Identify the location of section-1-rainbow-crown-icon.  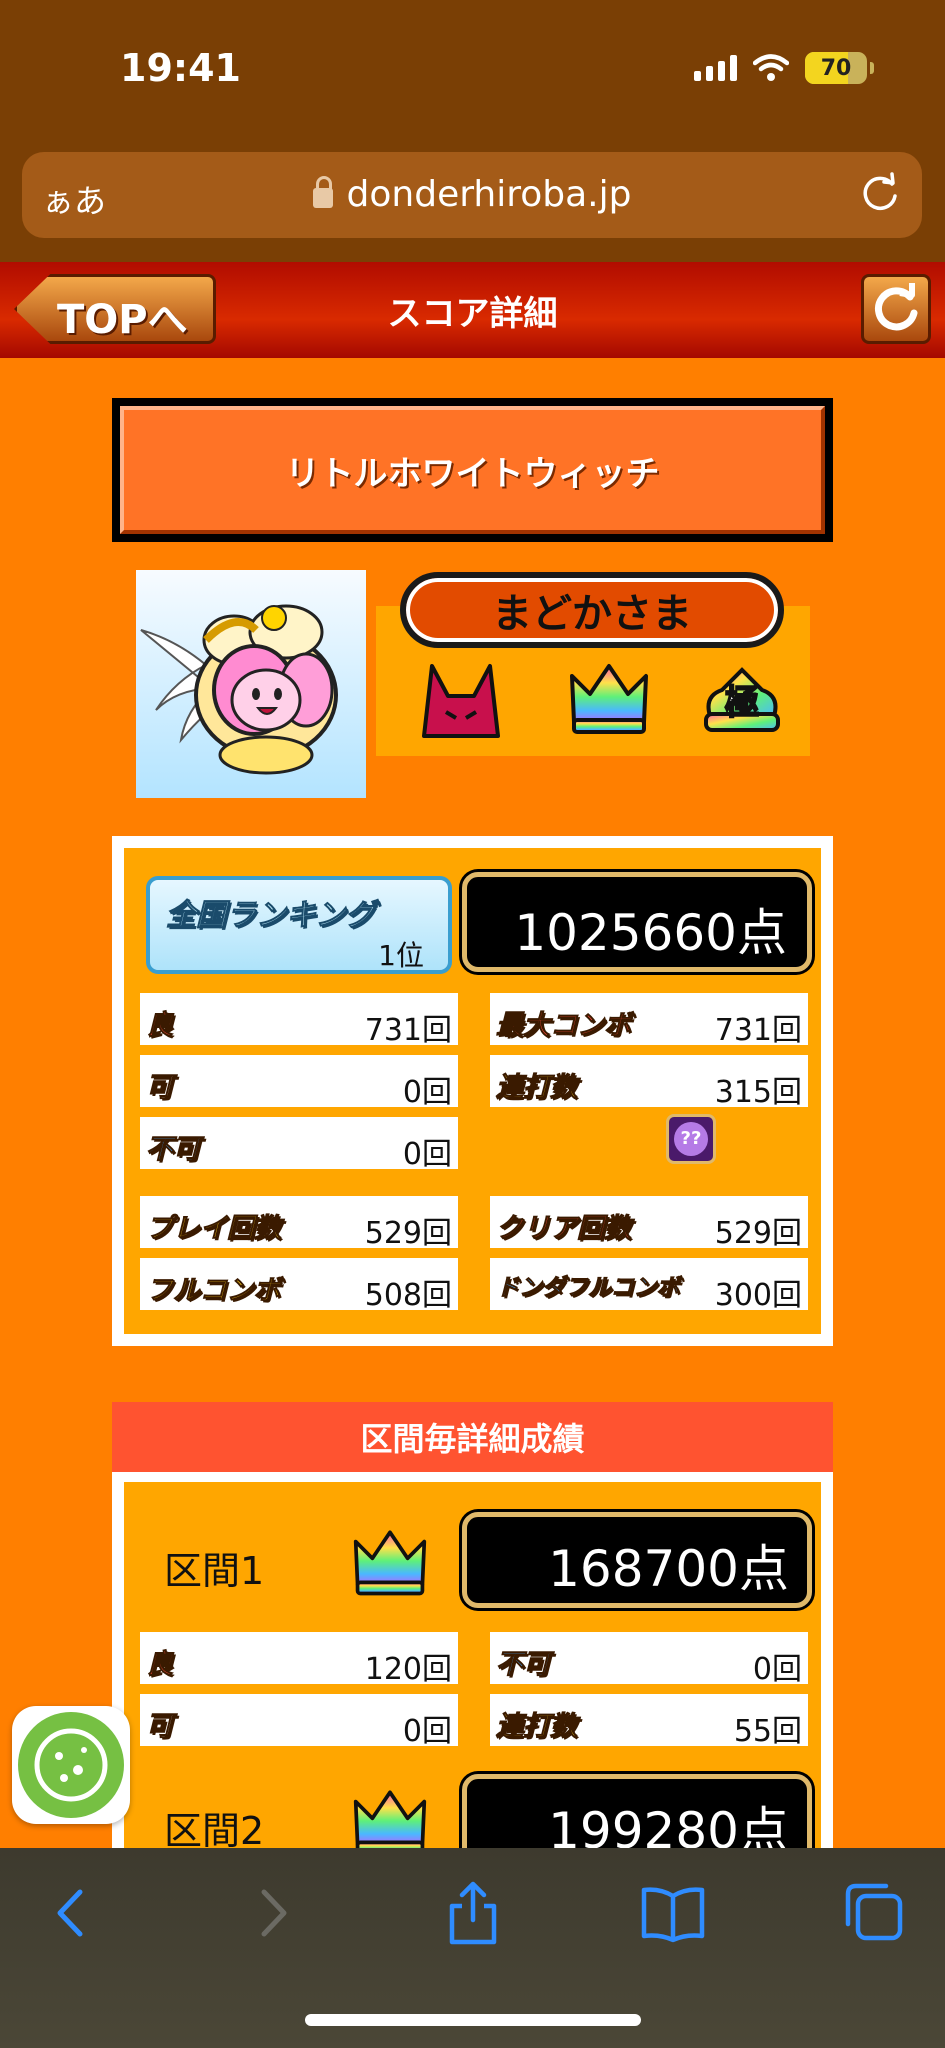
(390, 1563).